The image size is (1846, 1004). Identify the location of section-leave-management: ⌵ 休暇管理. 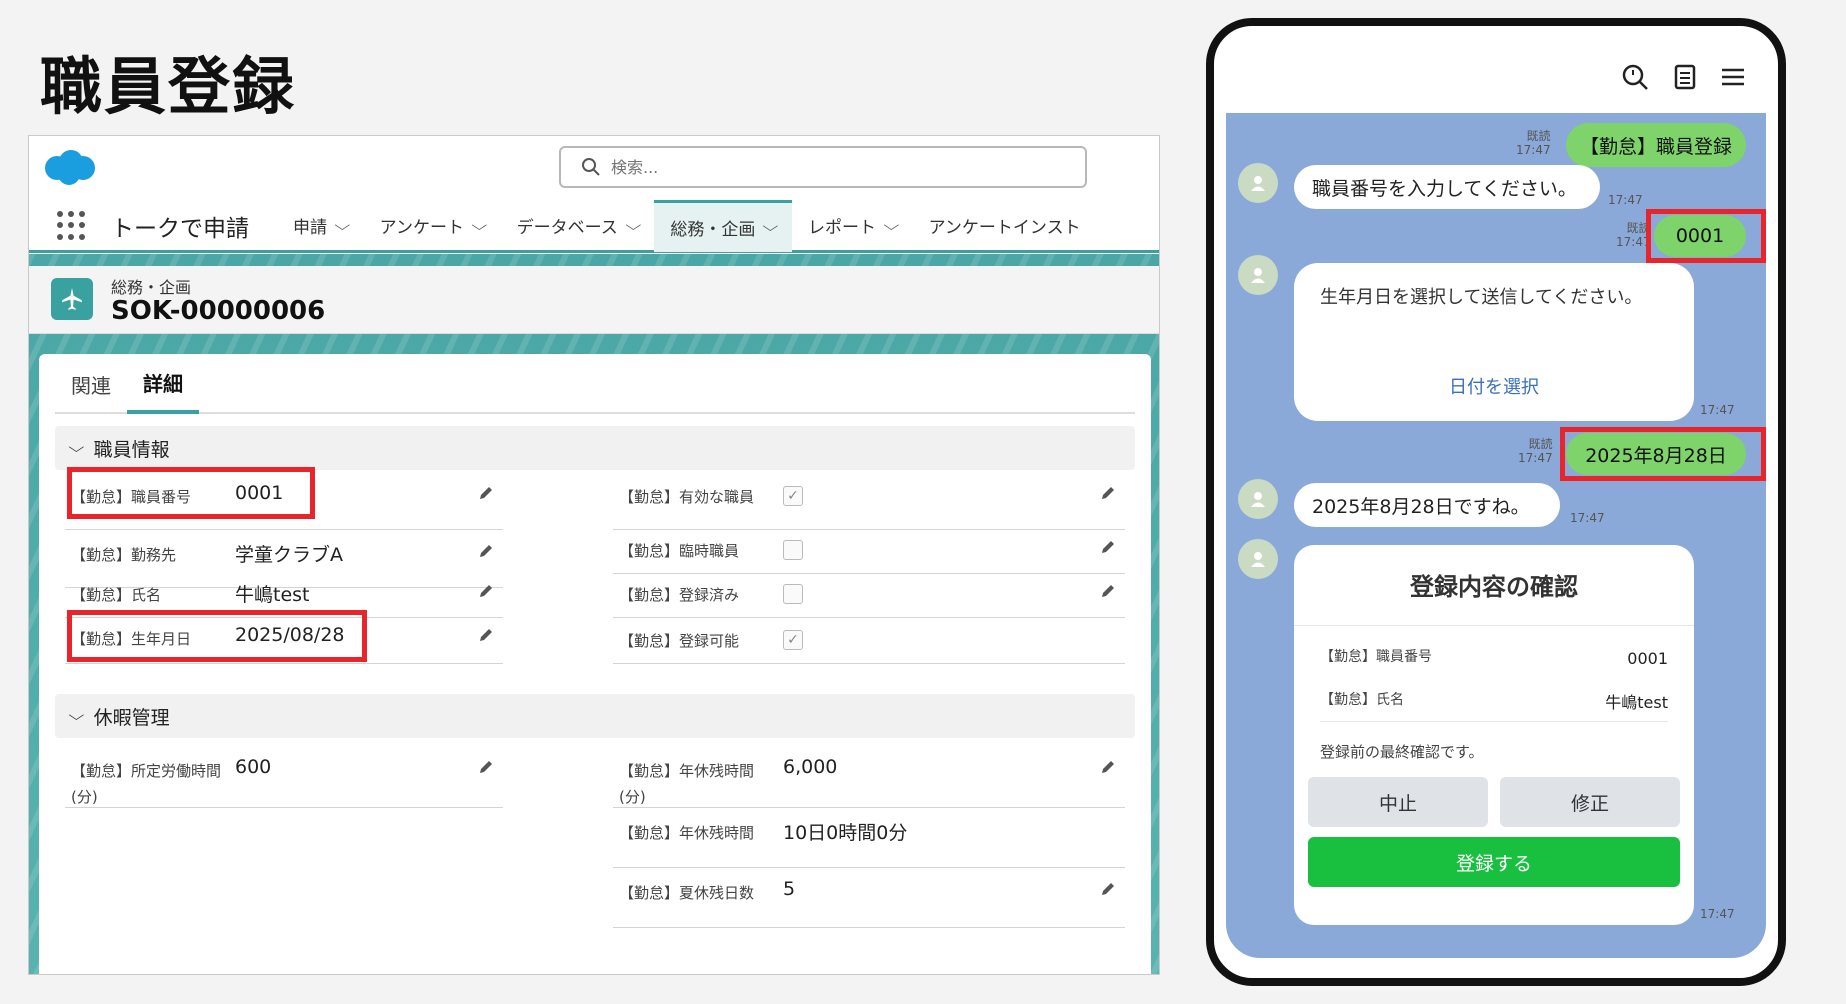
(595, 716).